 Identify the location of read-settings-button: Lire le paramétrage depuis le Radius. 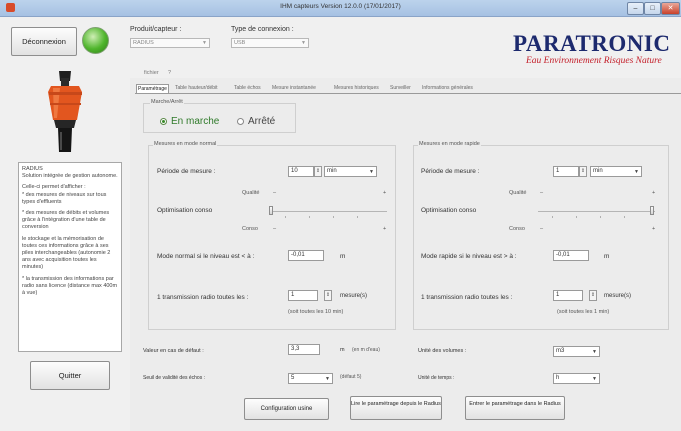
(396, 408).